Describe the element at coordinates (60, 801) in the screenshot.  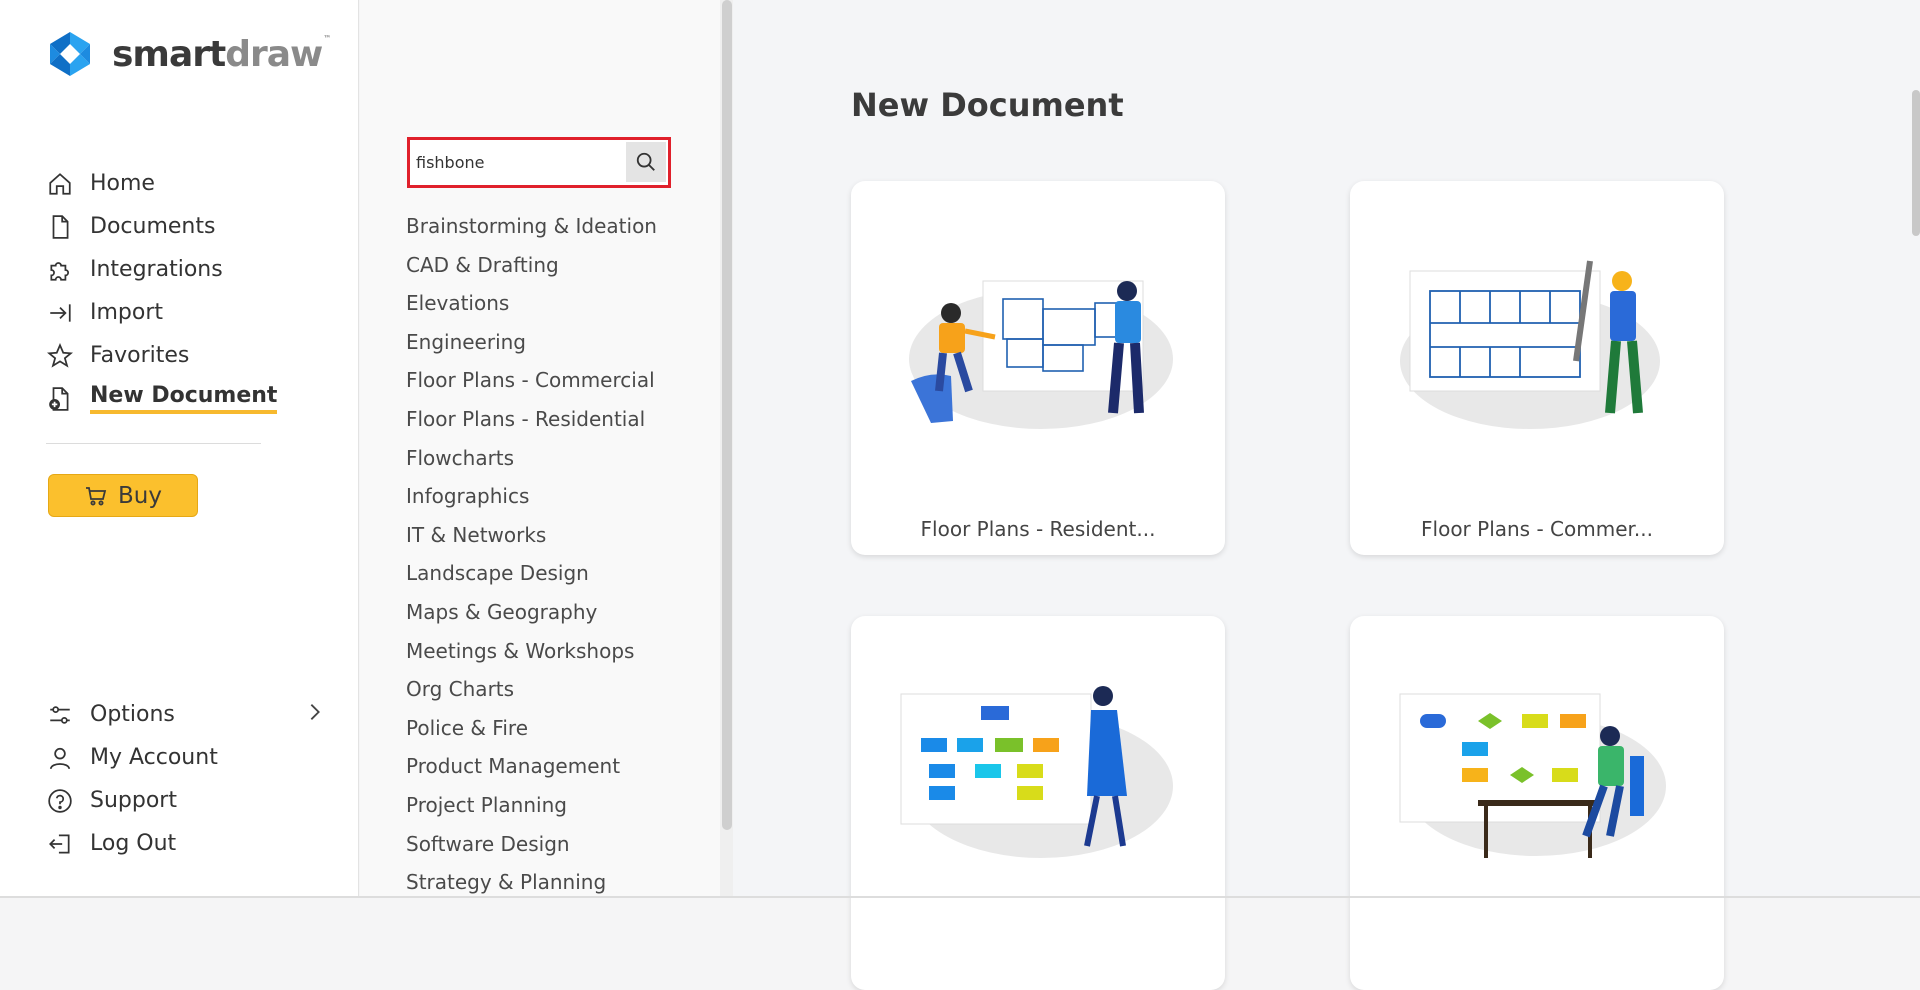
I see `help-icon` at that location.